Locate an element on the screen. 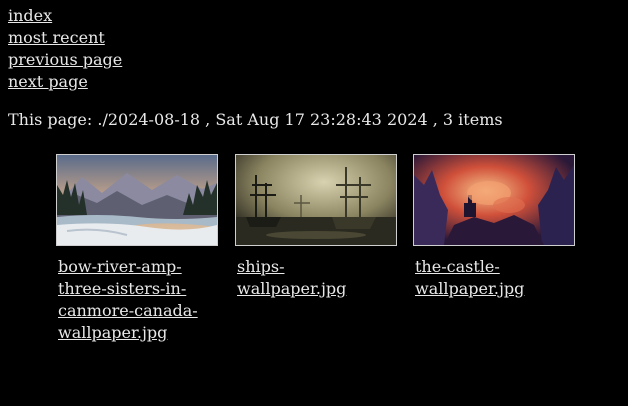  thumbnail-ships is located at coordinates (316, 200).